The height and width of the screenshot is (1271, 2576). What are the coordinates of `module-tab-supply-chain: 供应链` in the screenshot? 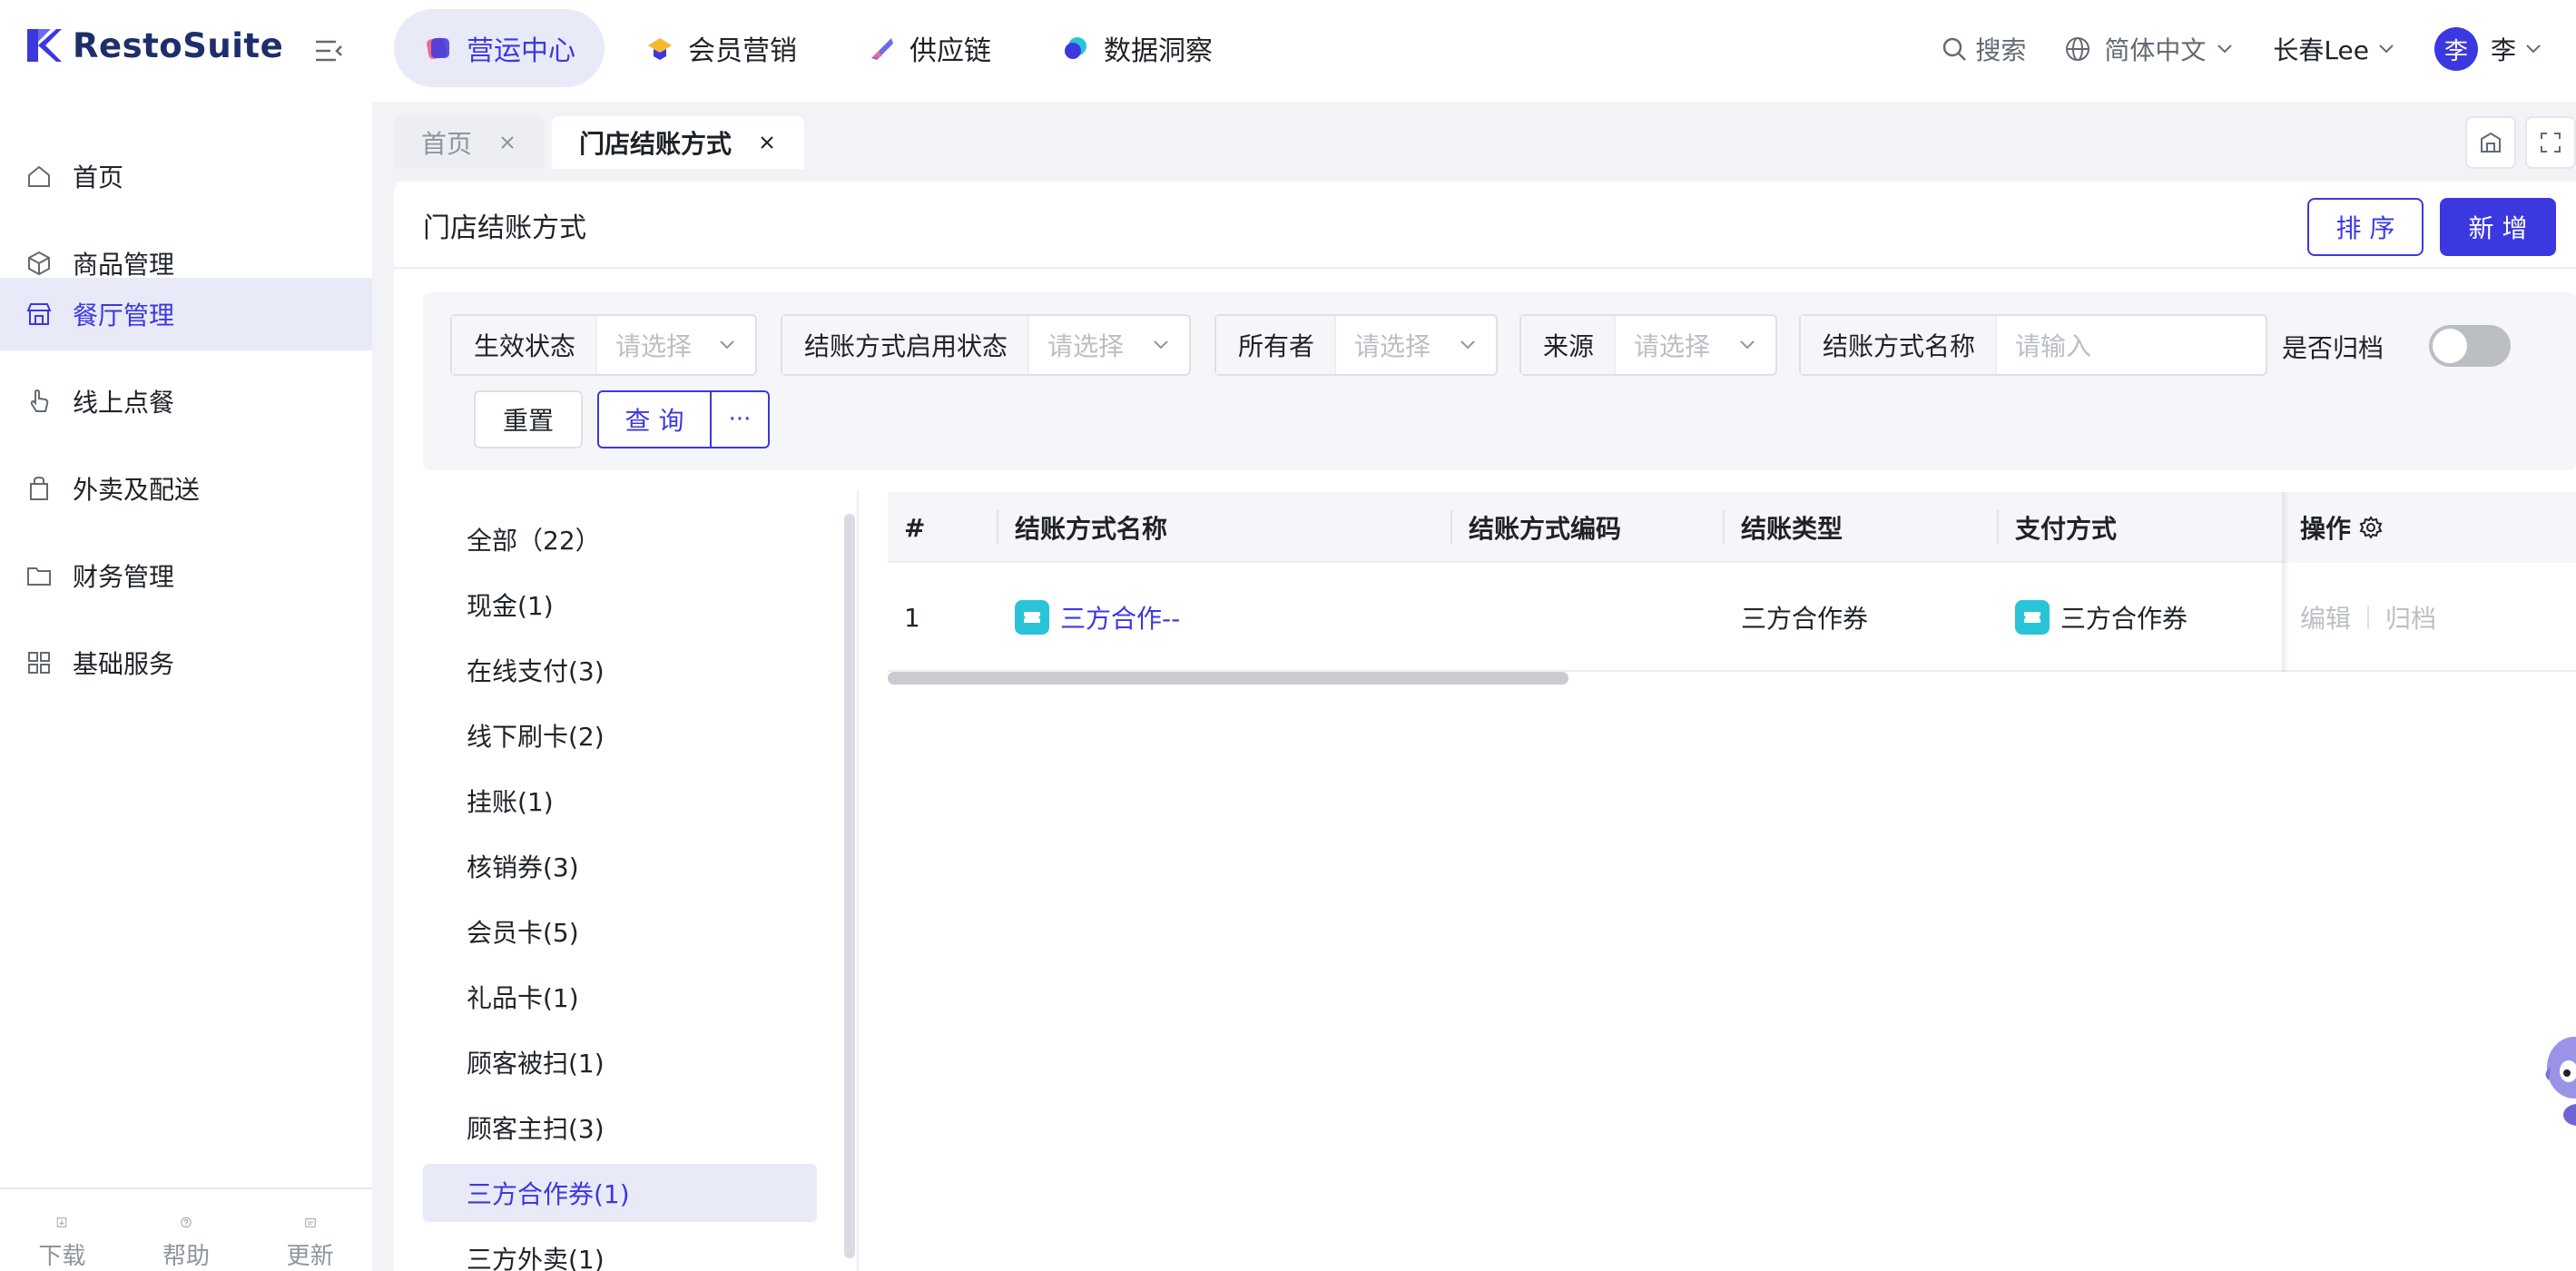 It's located at (928, 48).